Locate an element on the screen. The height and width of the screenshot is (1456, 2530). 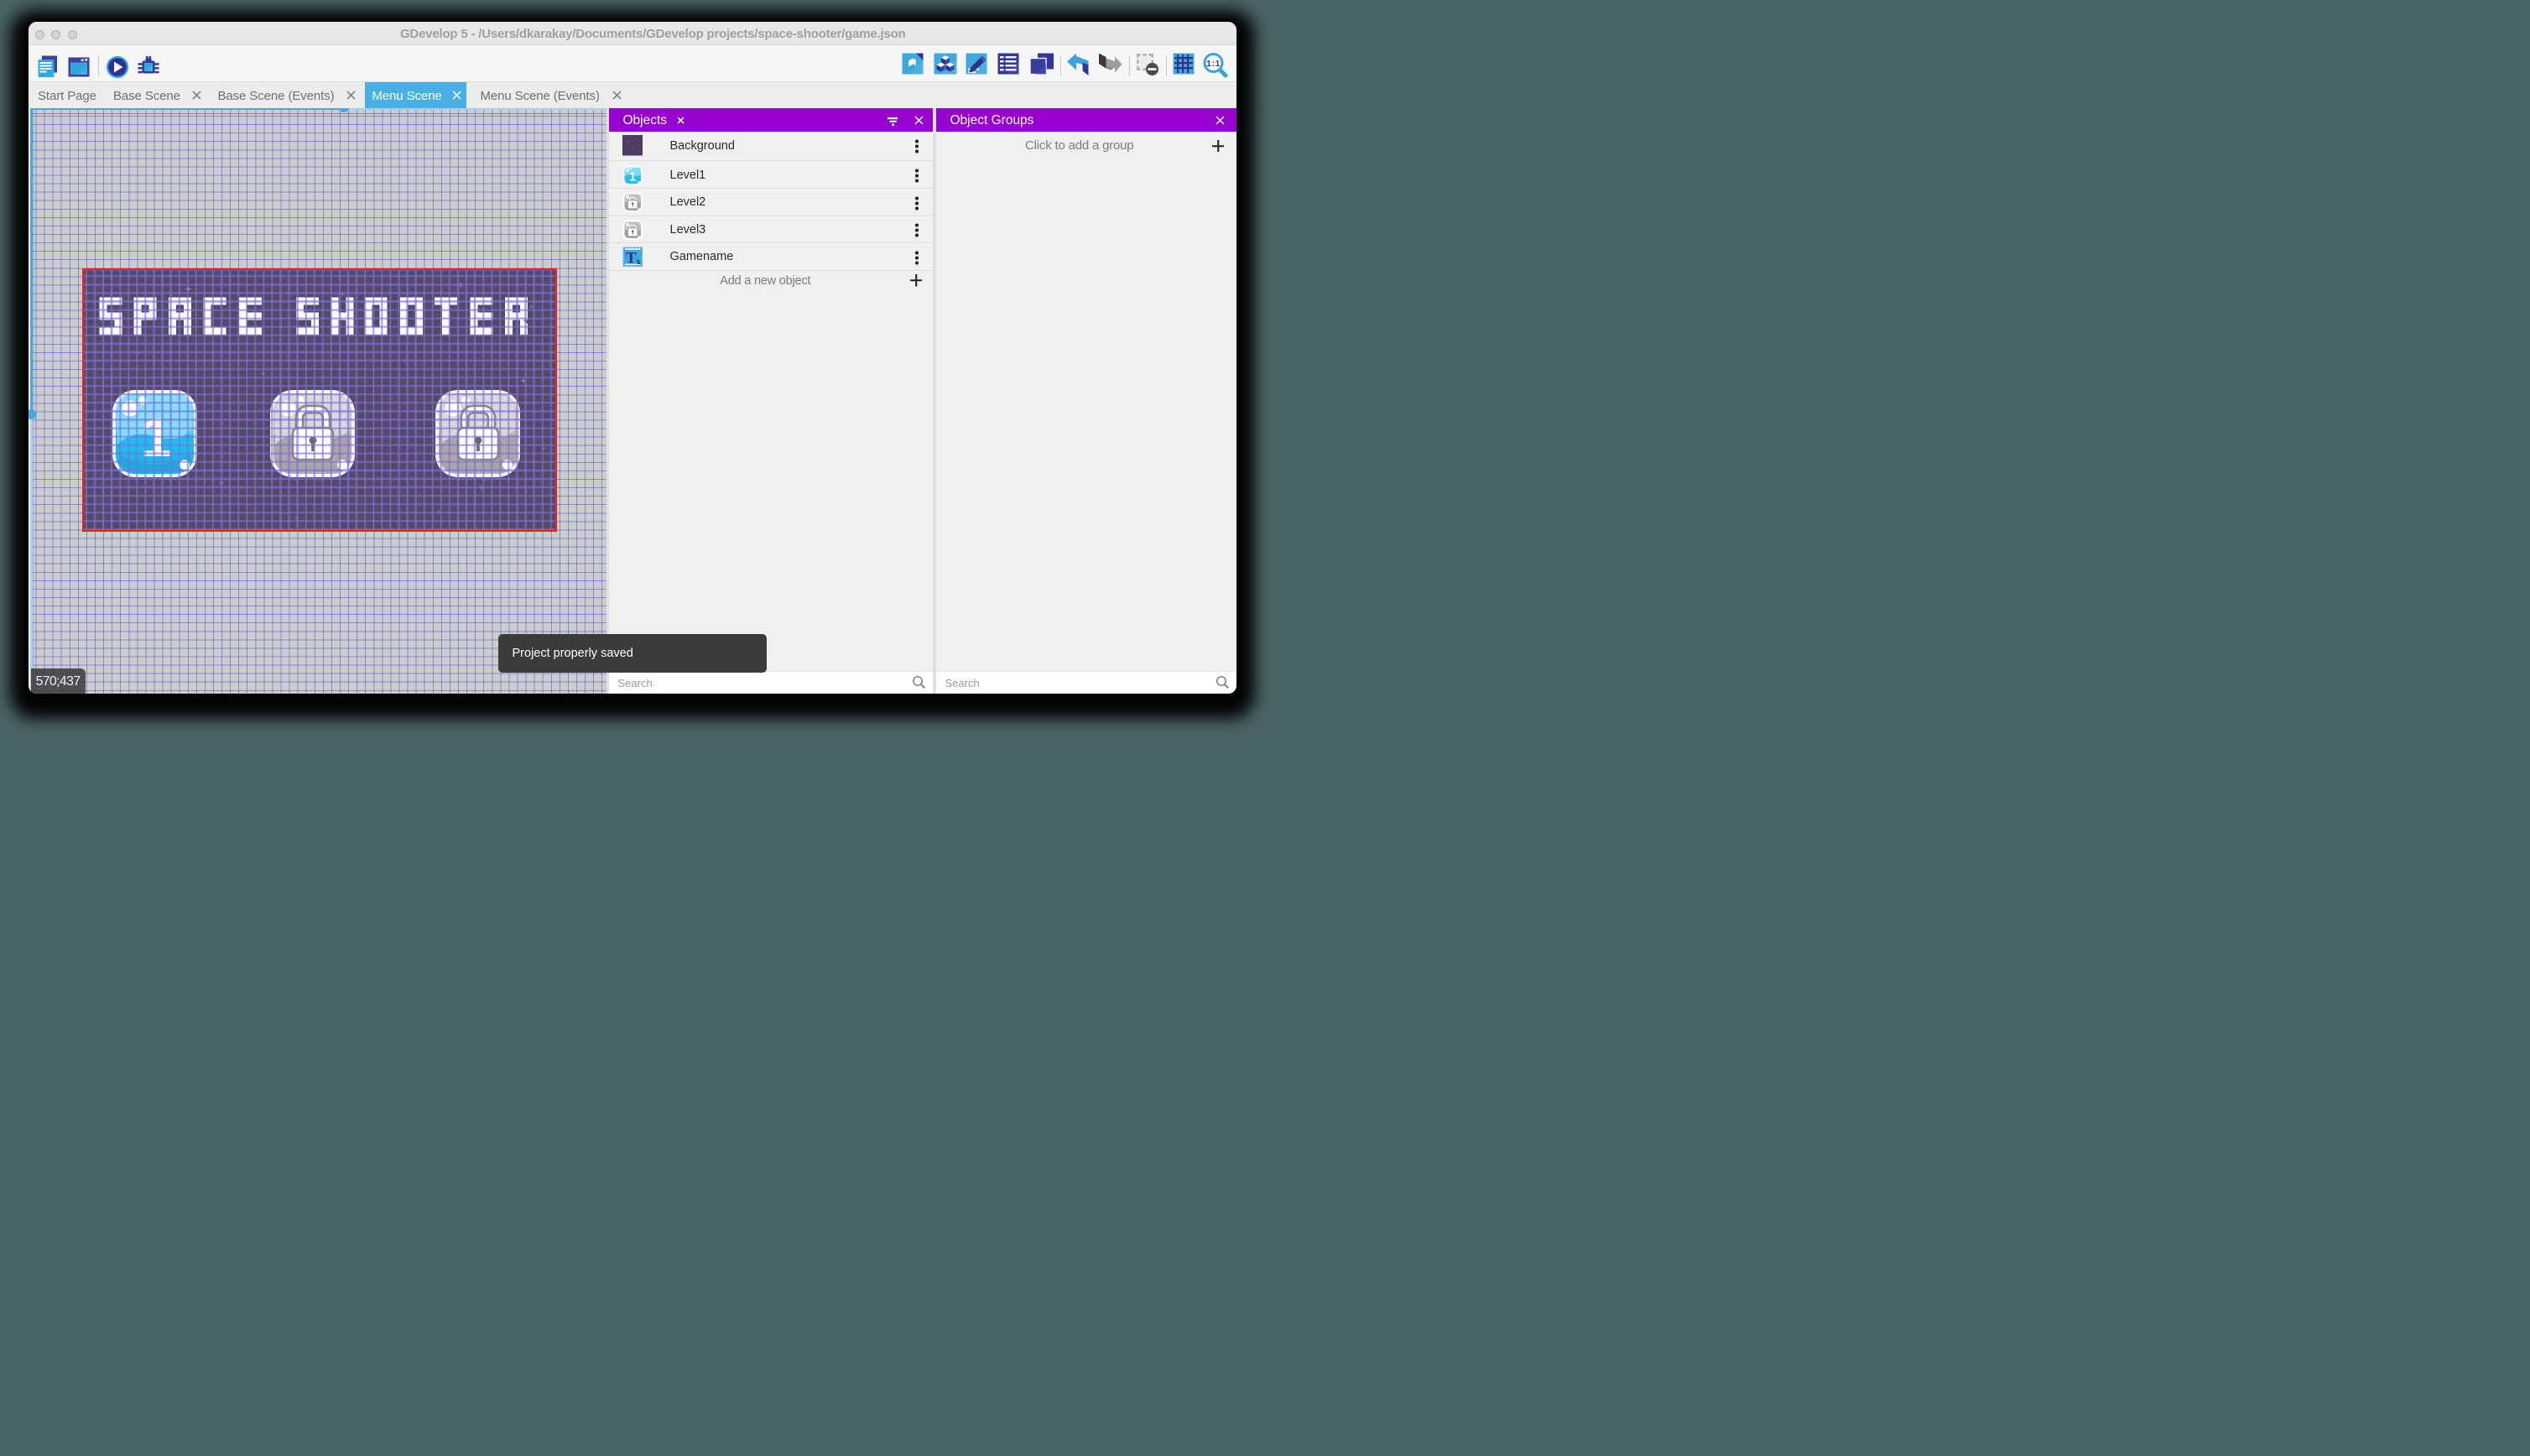
svg-text: x is located at coordinates (638, 262).